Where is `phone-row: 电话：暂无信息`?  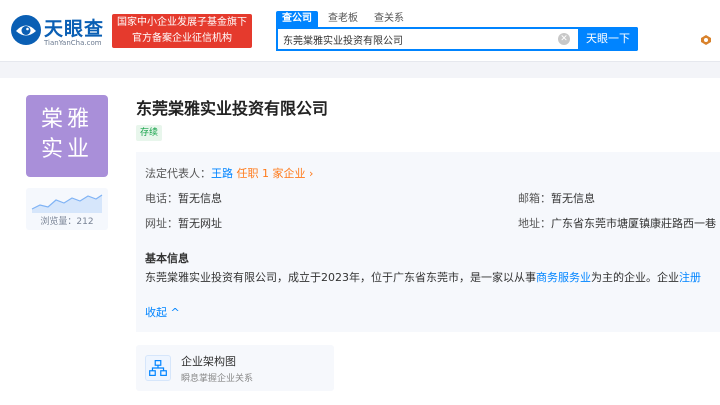
phone-row: 电话：暂无信息 is located at coordinates (183, 198).